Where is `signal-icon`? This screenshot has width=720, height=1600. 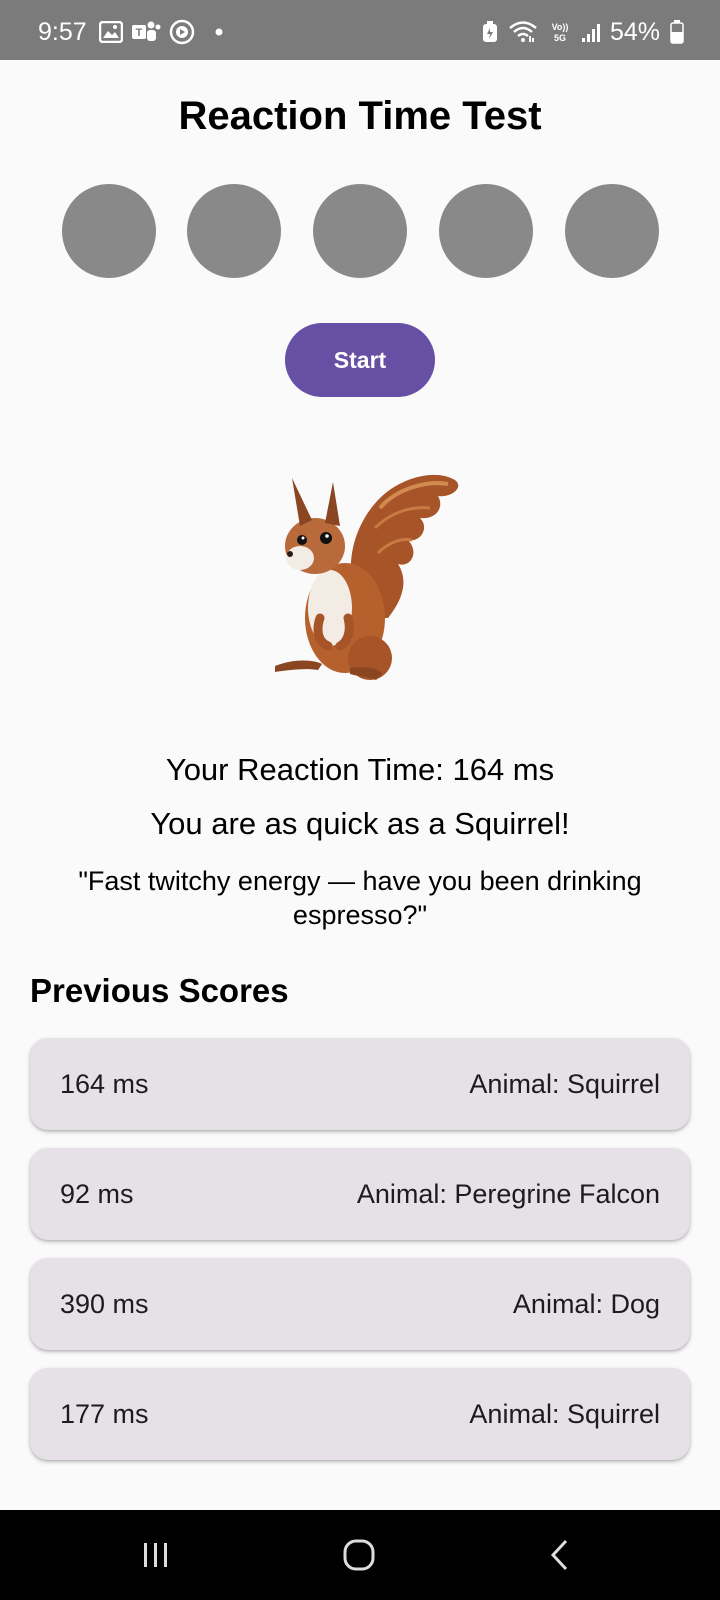 signal-icon is located at coordinates (590, 32).